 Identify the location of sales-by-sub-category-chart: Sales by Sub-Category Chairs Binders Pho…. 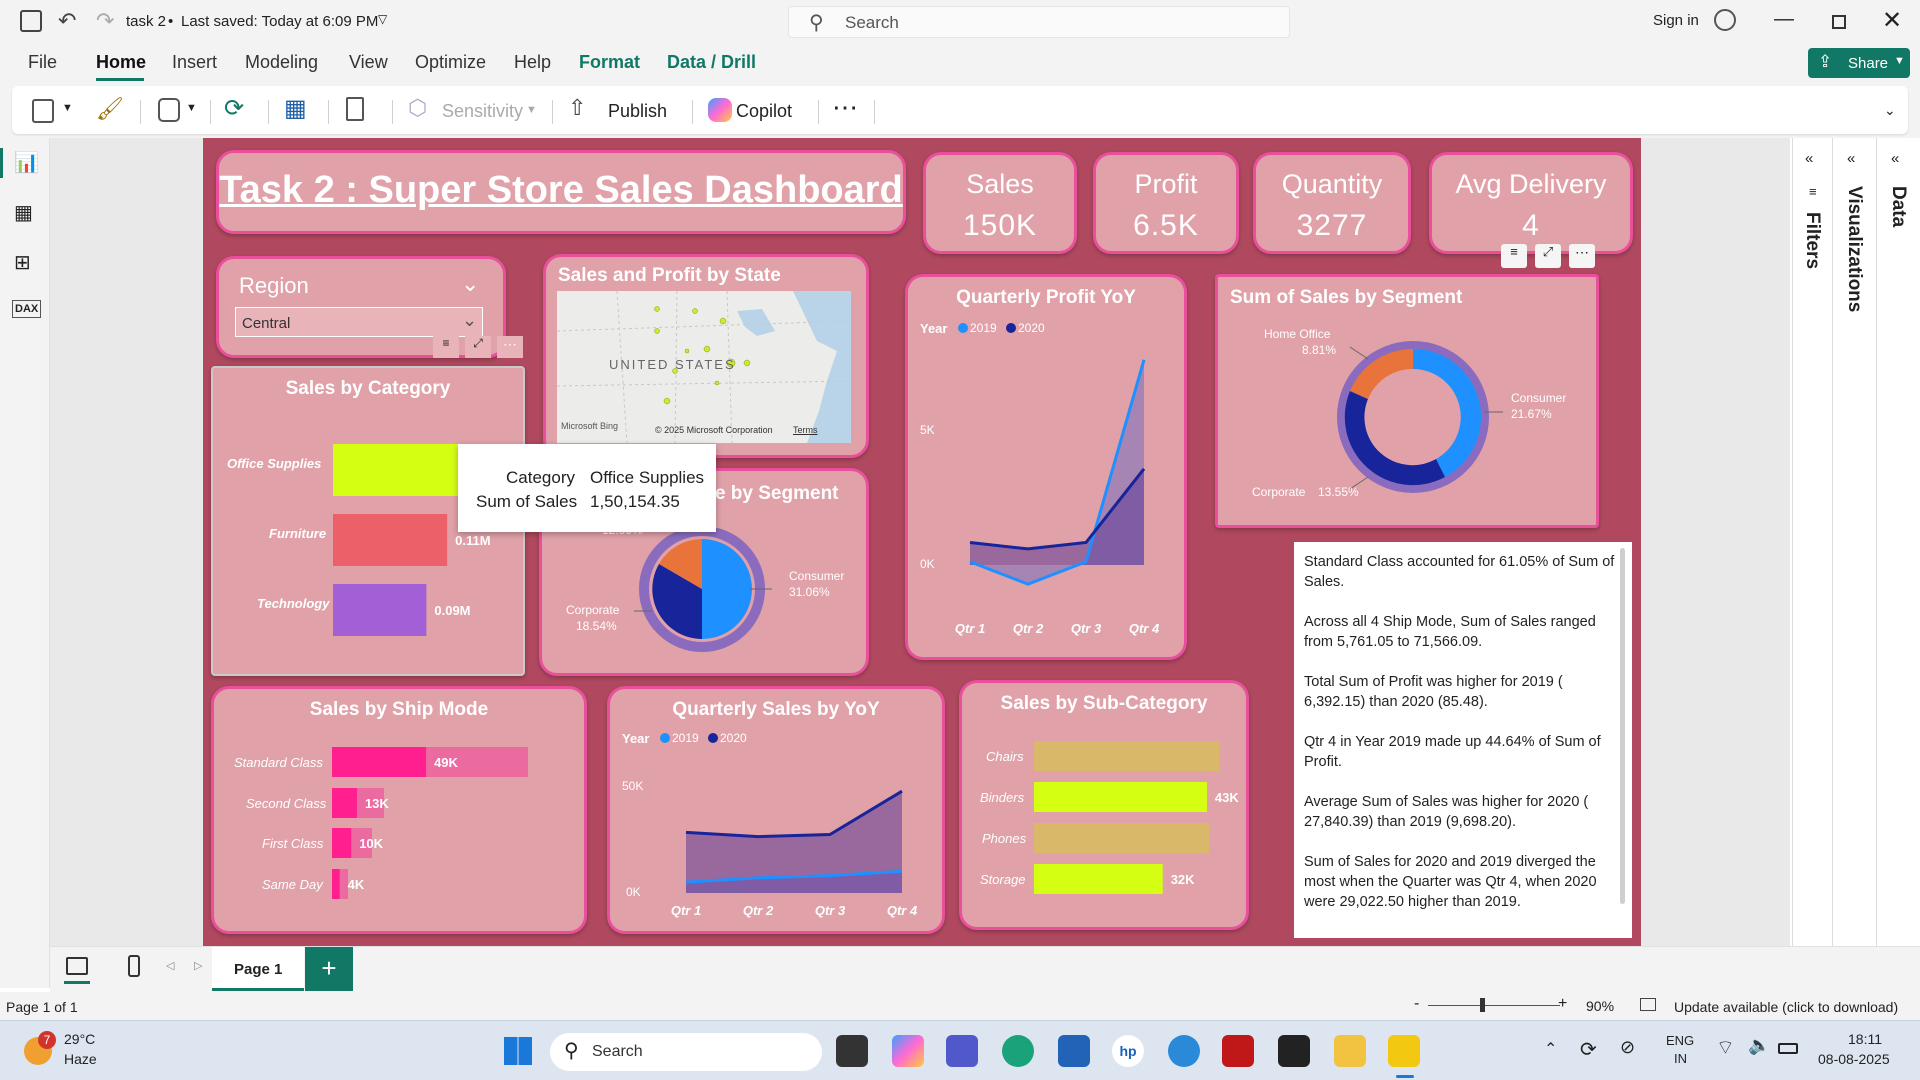
(1104, 805).